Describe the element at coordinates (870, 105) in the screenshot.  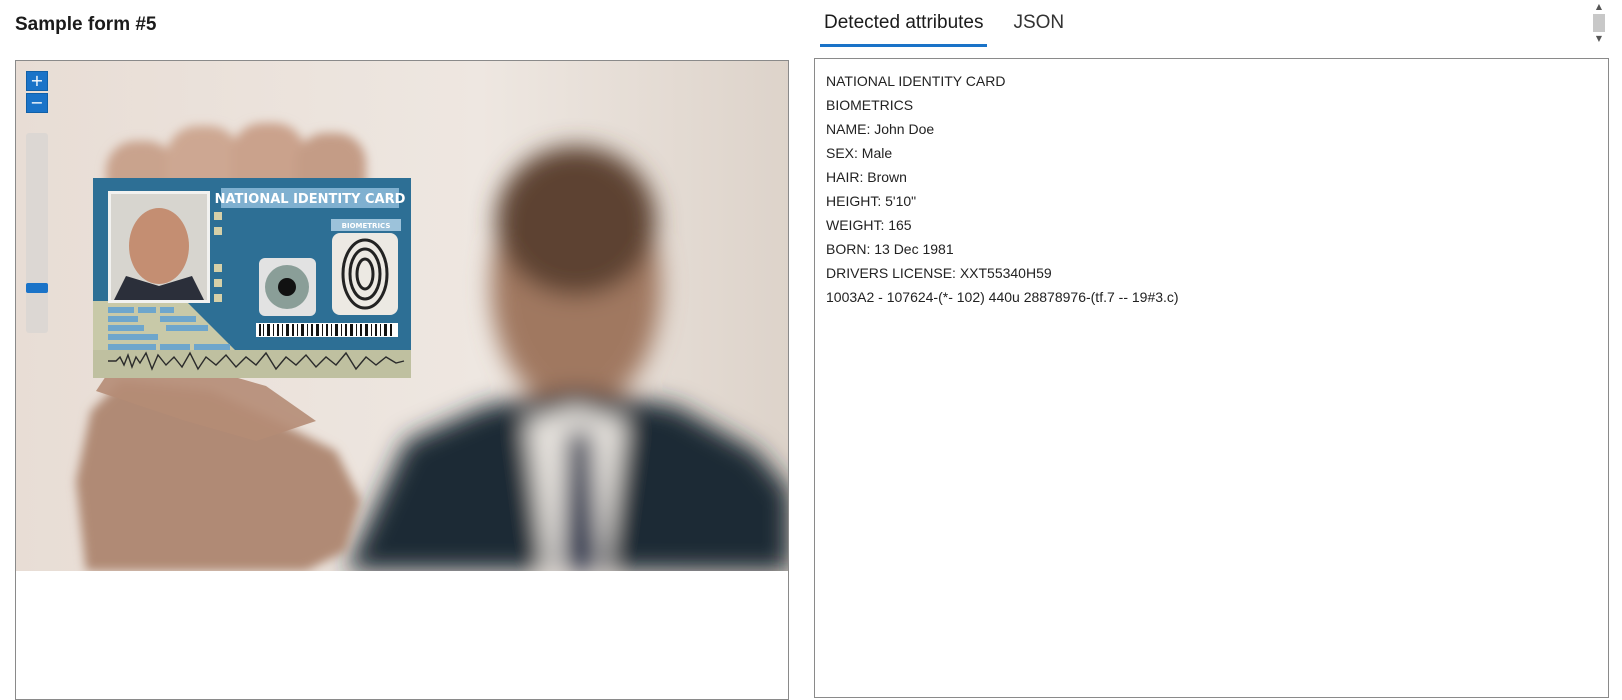
I see `attribute-line: BIOMETRICS` at that location.